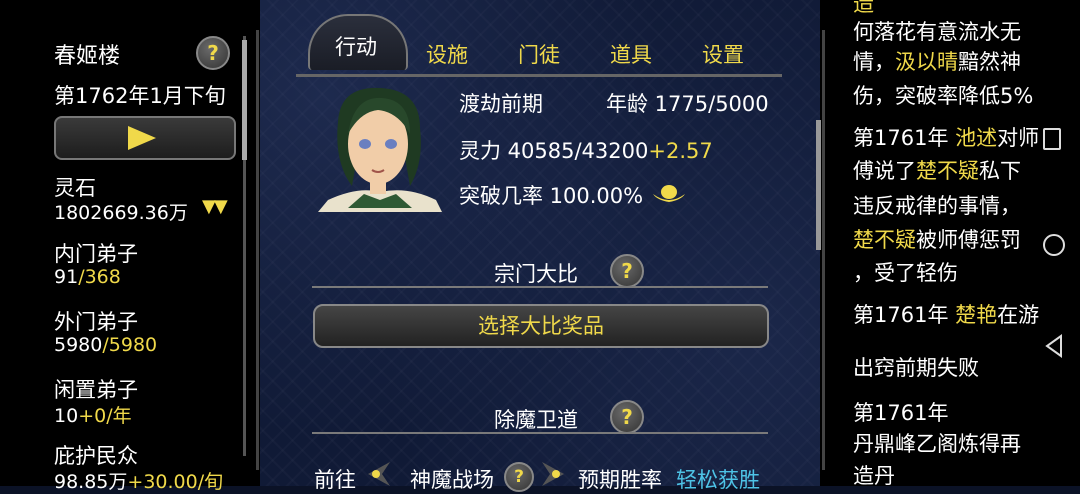  I want to click on log-line: 第1761年 池述对师, so click(946, 138).